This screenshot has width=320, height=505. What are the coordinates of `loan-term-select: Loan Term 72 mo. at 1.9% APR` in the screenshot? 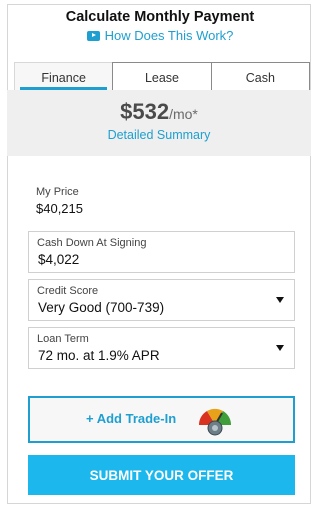 It's located at (161, 348).